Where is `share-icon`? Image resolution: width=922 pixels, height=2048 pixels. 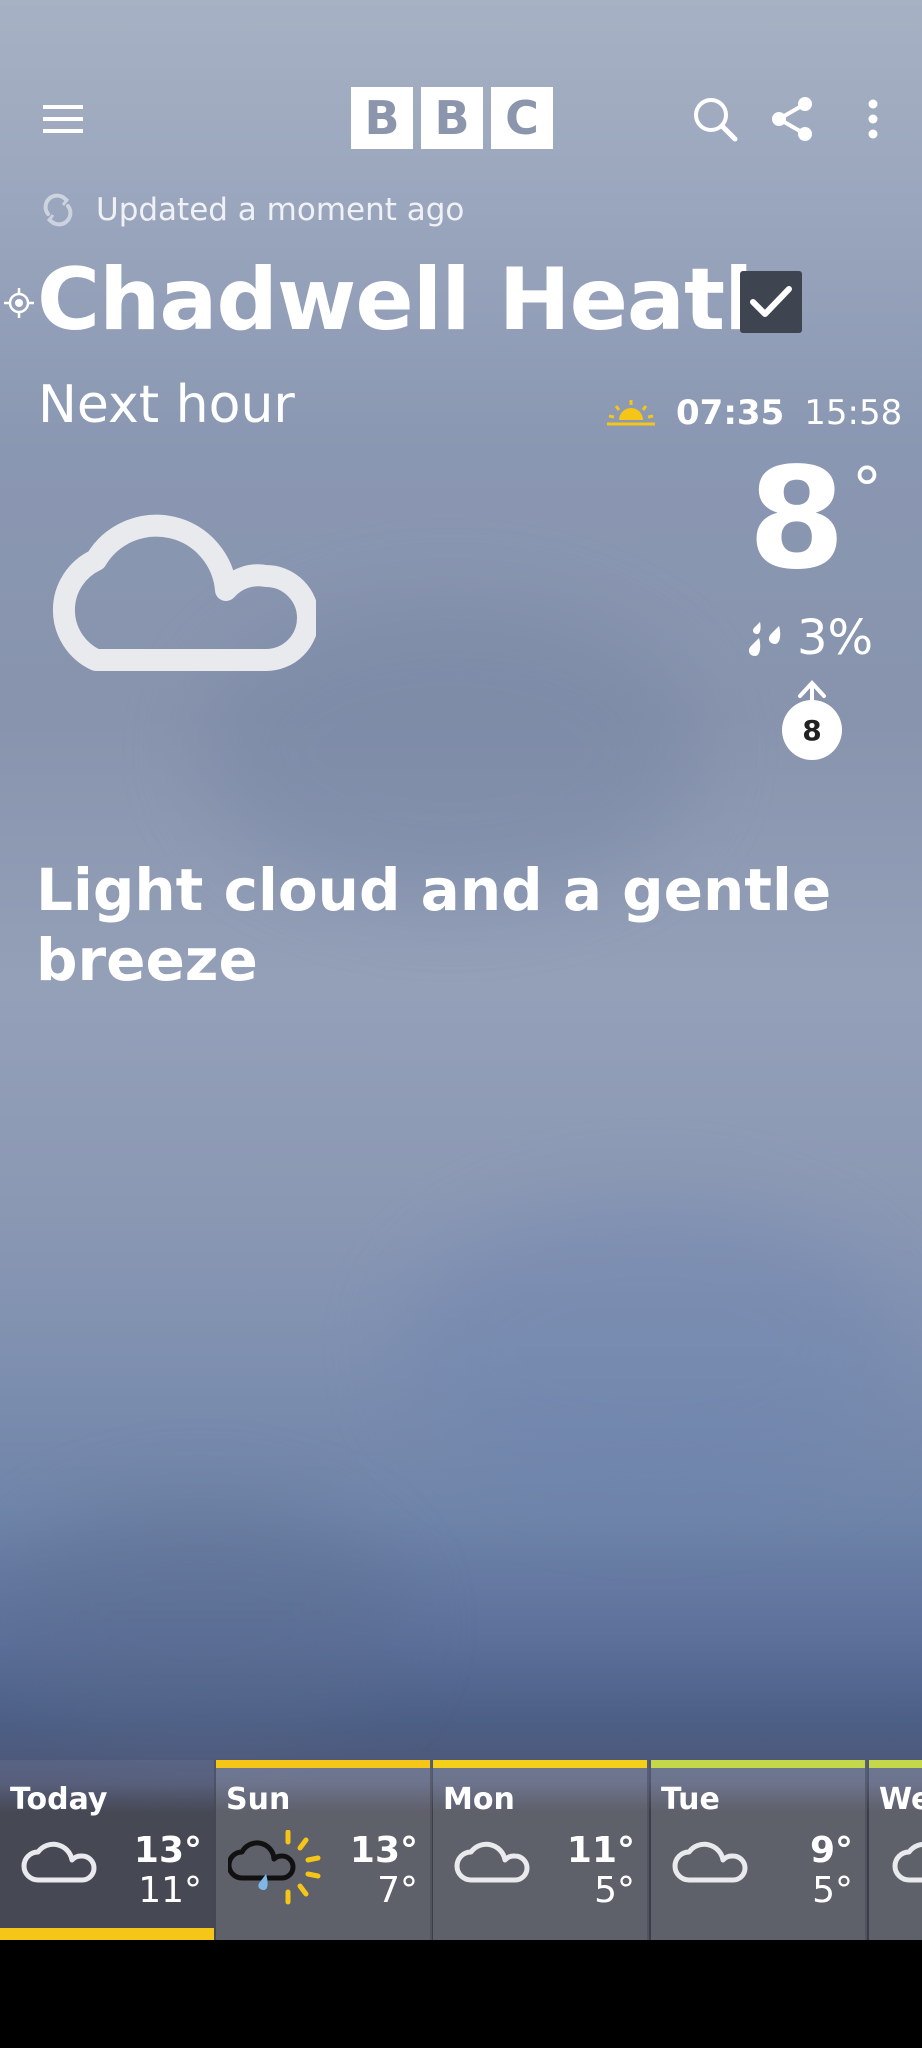
share-icon is located at coordinates (792, 119).